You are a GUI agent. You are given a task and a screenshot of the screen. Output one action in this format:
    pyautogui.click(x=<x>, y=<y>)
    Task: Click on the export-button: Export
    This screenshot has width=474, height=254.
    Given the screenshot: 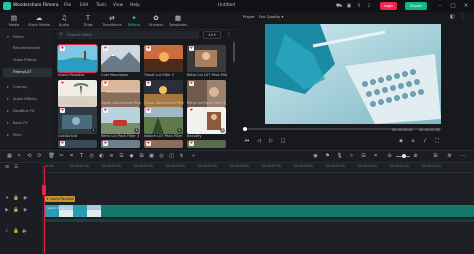 What is the action you would take?
    pyautogui.click(x=416, y=6)
    